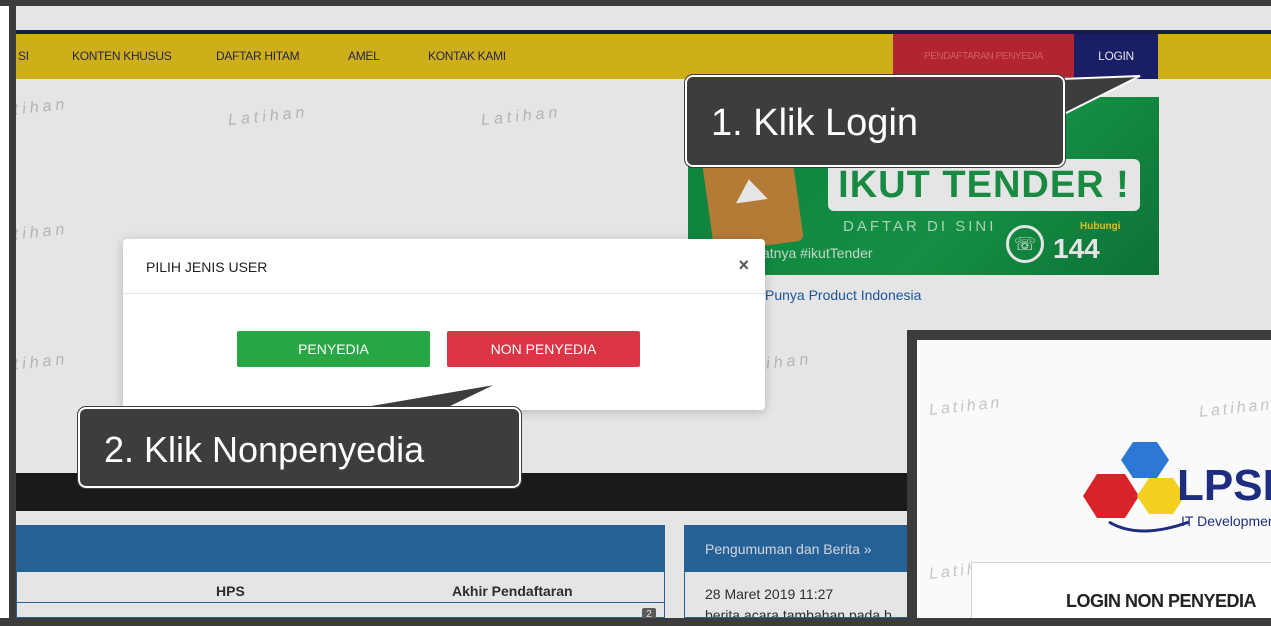 This screenshot has height=626, width=1271. I want to click on logo-swoosh, so click(1149, 526).